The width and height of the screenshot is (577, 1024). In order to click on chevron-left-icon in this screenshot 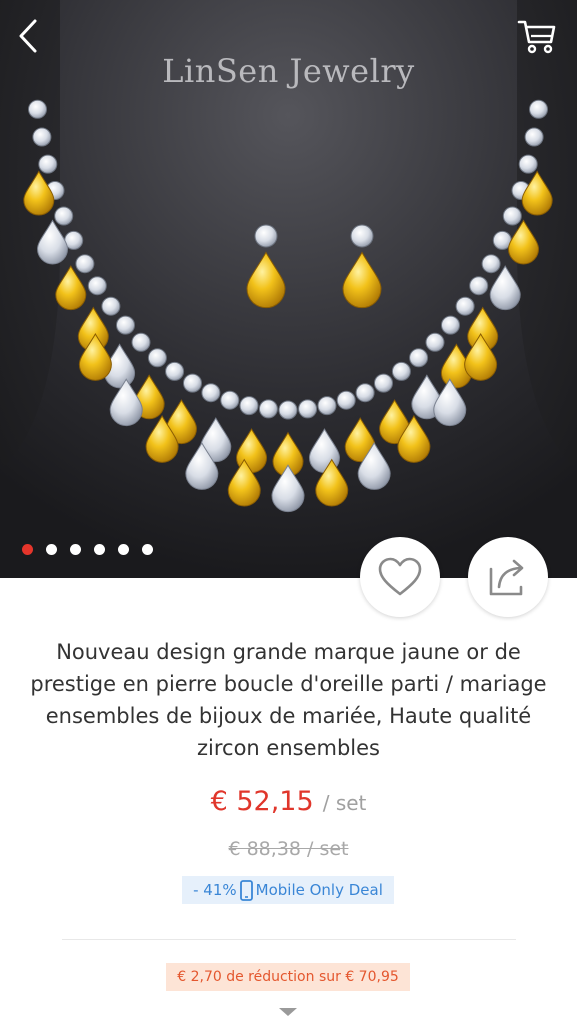, I will do `click(28, 36)`.